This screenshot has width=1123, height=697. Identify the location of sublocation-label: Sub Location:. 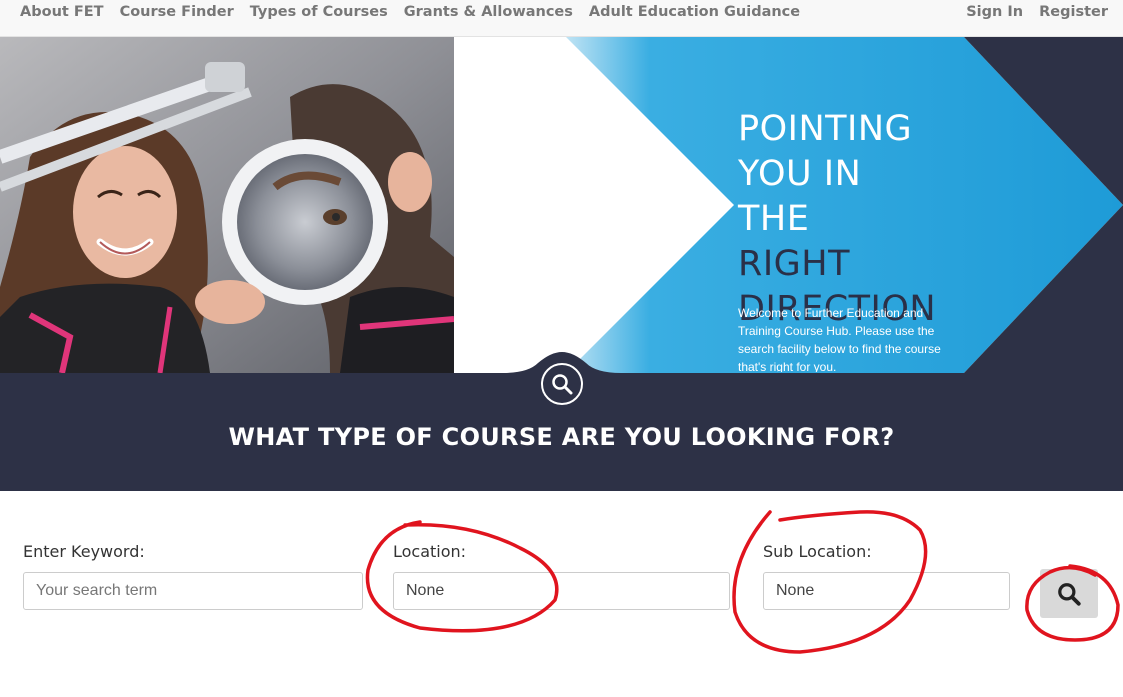
(817, 551).